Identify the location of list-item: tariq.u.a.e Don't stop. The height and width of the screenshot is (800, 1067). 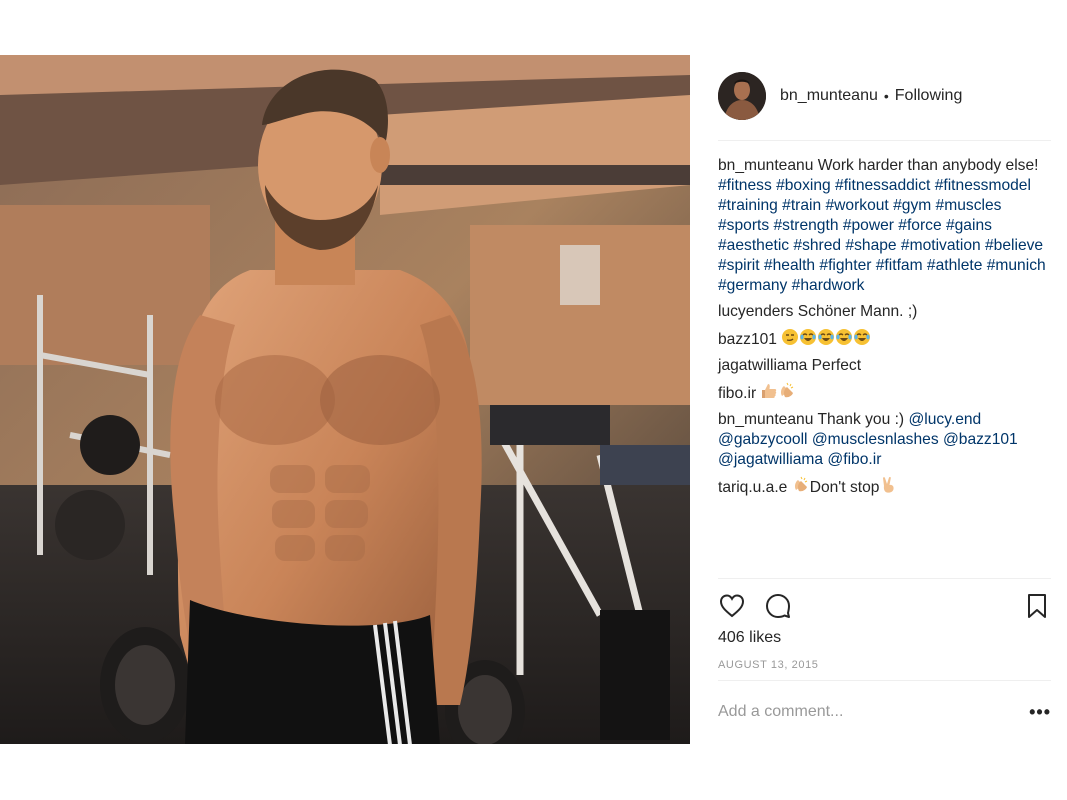
(886, 487).